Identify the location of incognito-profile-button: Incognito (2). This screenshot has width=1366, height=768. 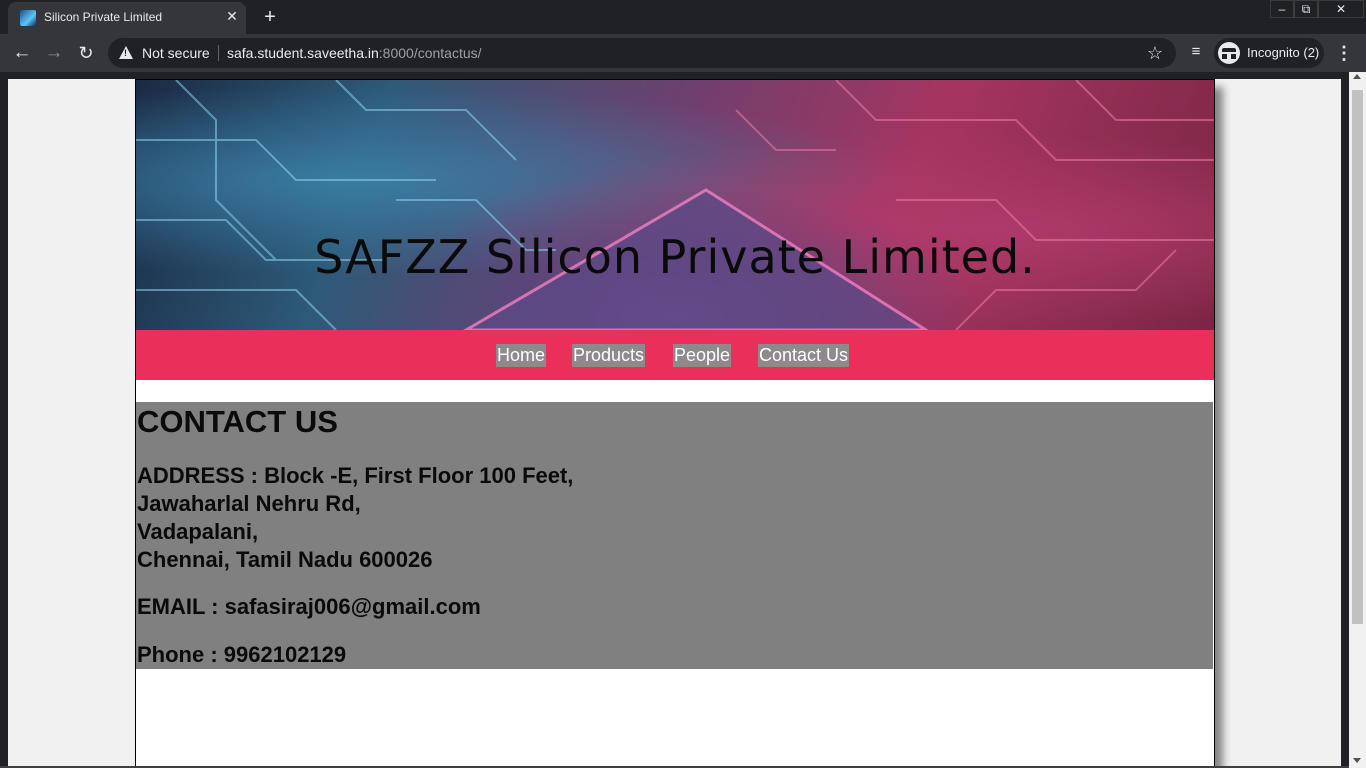
(1269, 53).